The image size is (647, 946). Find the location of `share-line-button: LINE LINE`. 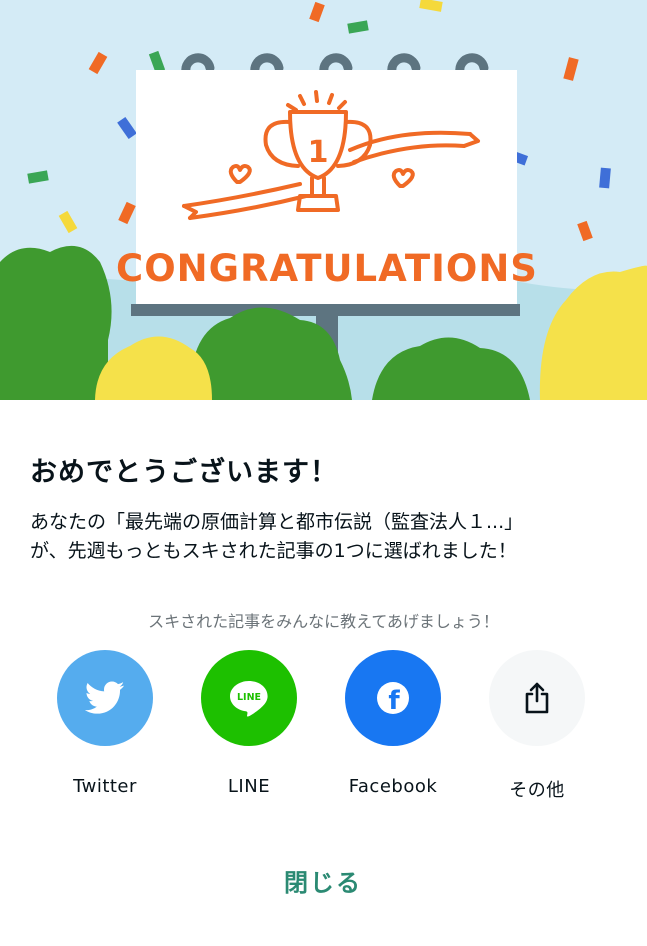

share-line-button: LINE LINE is located at coordinates (249, 730).